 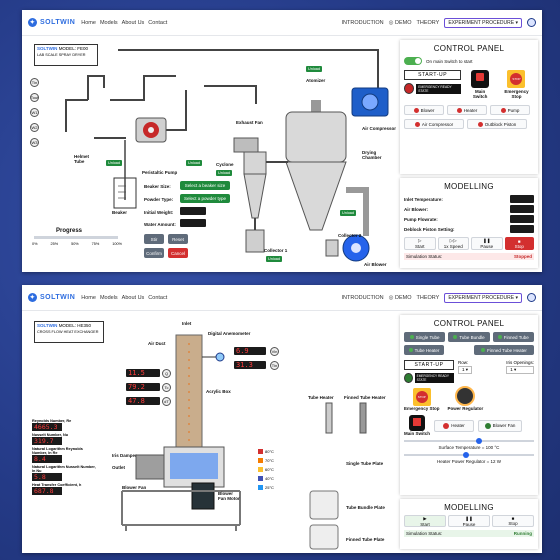 I want to click on sim-speed-button: ▷▷ 1x Speed, so click(x=453, y=243).